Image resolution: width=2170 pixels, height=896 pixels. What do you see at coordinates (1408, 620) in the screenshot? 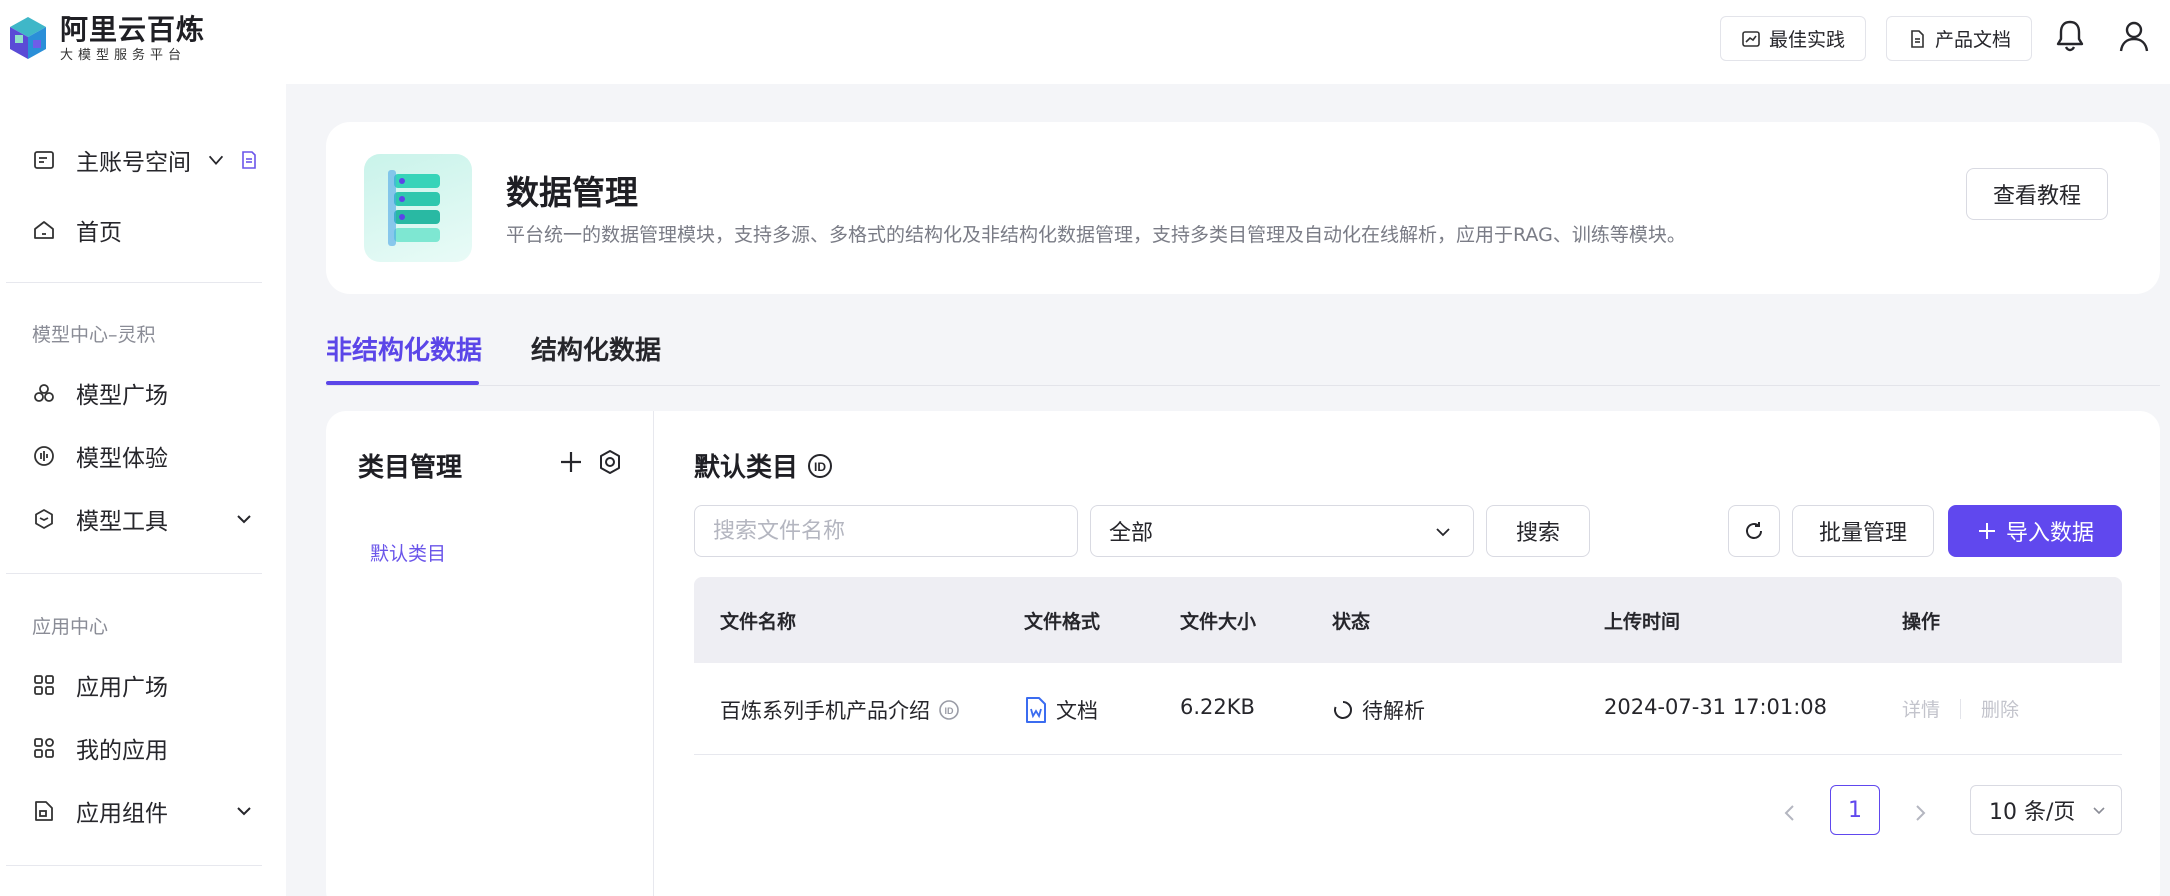
I see `table-header: 文件名称 文件格式 文件大小 状态 上传时间 操作` at bounding box center [1408, 620].